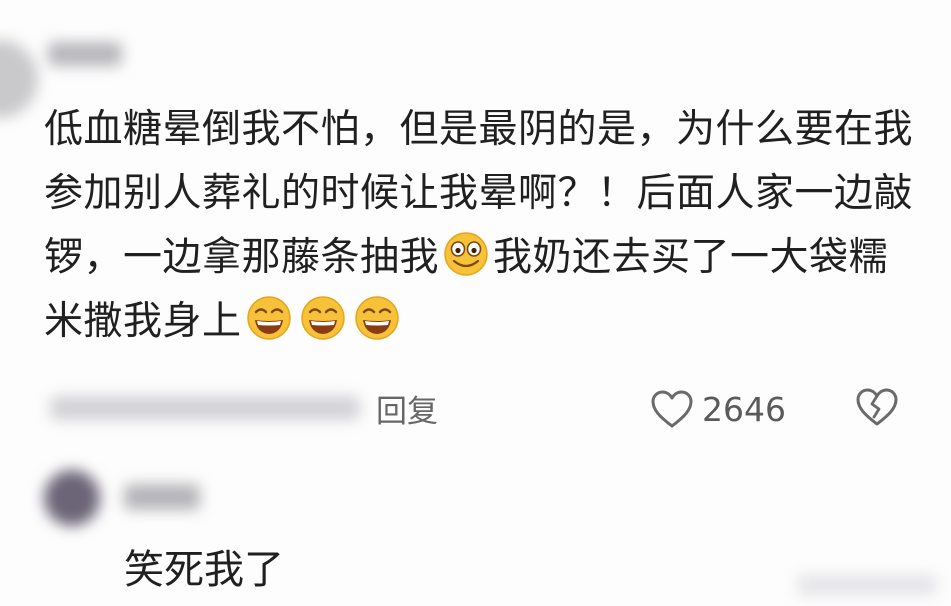  I want to click on watermark, so click(867, 585).